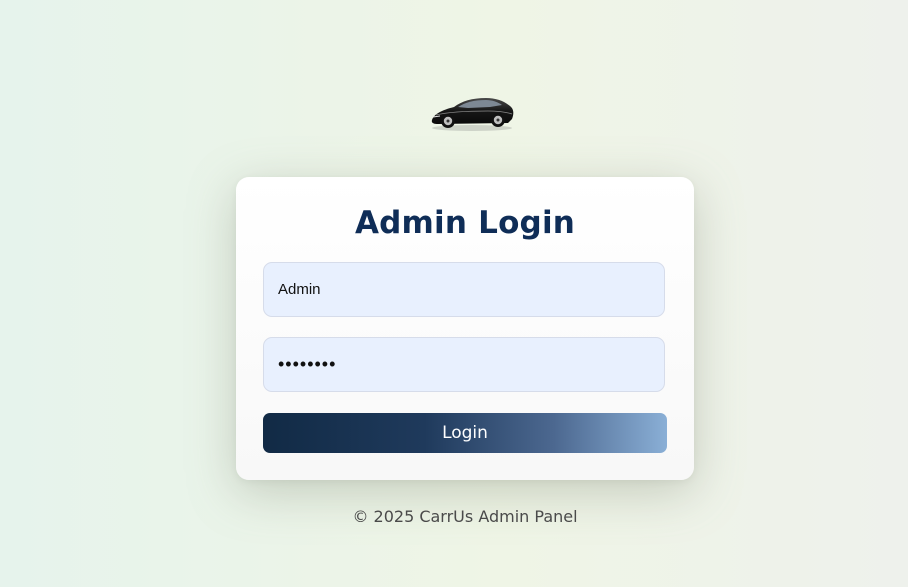 This screenshot has width=908, height=587. I want to click on password-field, so click(464, 364).